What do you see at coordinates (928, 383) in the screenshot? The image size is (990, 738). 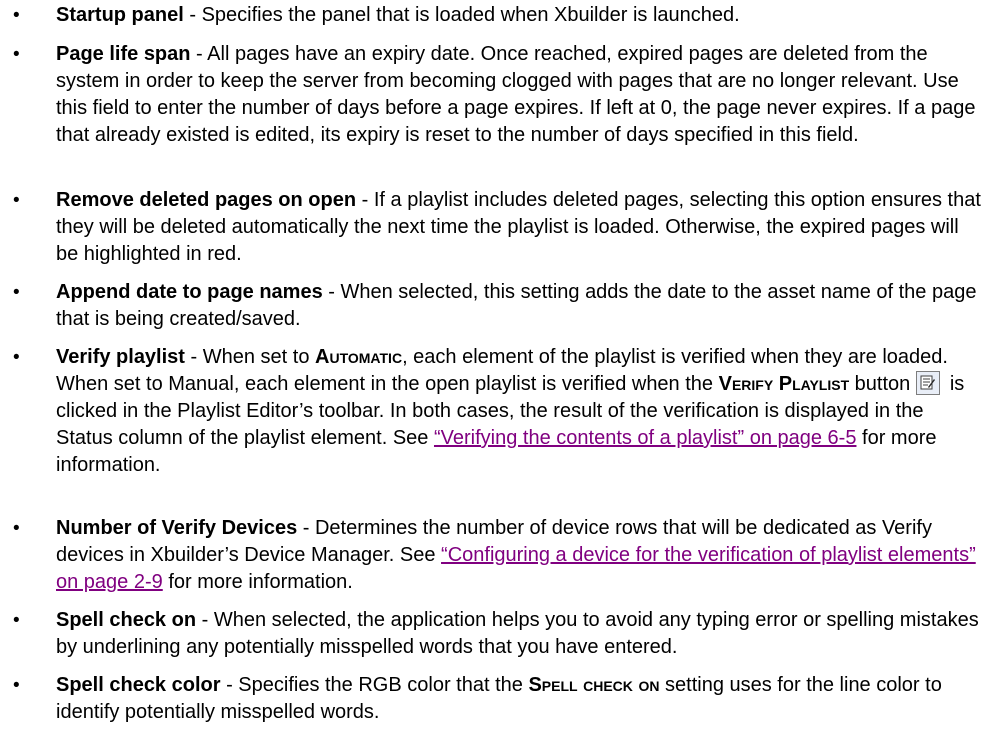 I see `verify-playlist-icon` at bounding box center [928, 383].